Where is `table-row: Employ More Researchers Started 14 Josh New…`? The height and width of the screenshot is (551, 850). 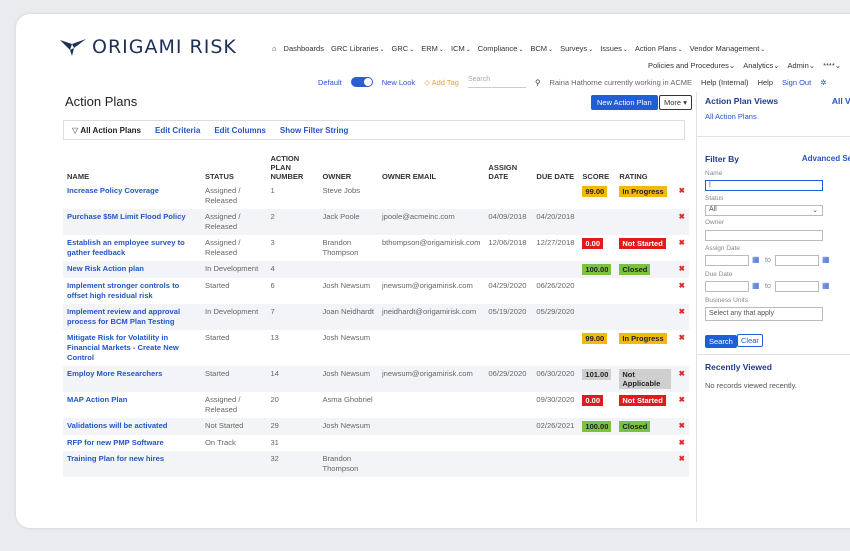 table-row: Employ More Researchers Started 14 Josh New… is located at coordinates (376, 379).